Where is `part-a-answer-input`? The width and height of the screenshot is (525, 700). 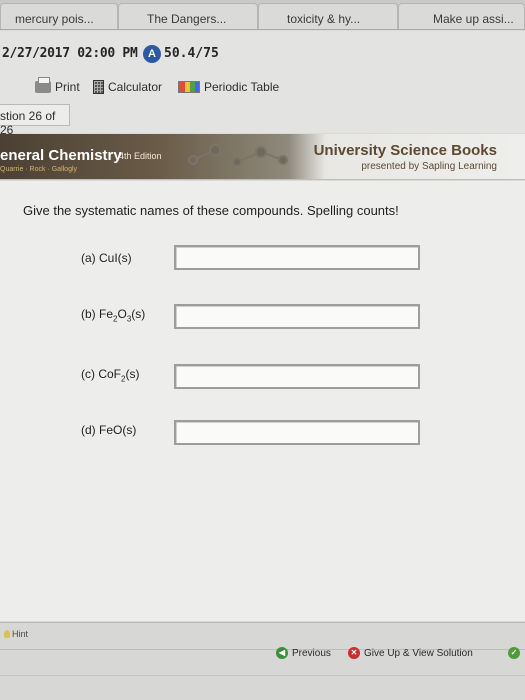 part-a-answer-input is located at coordinates (297, 257).